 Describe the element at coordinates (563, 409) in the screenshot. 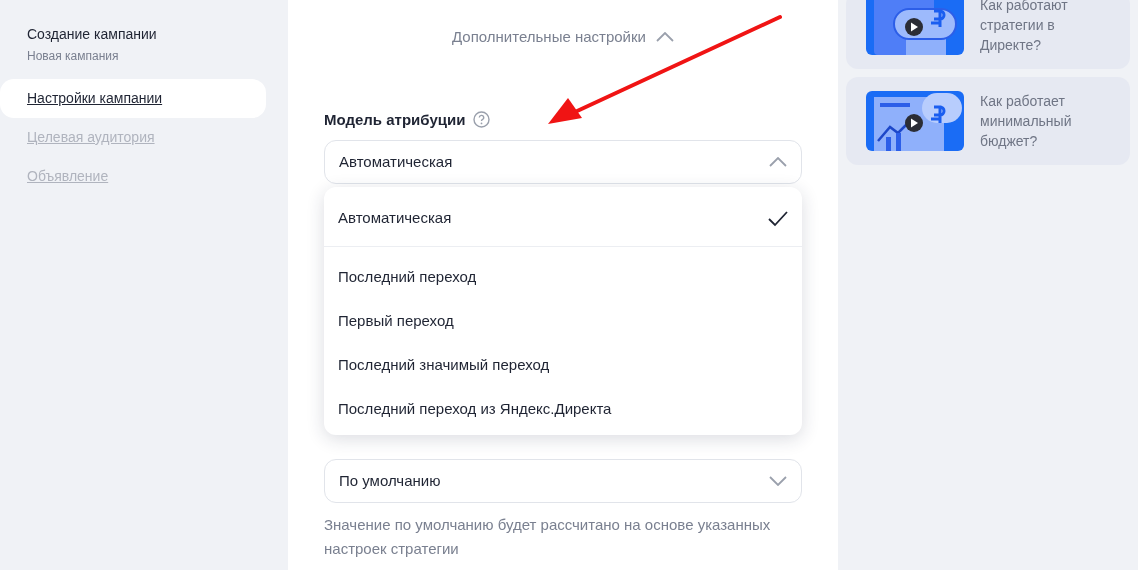

I see `dropdown-option: Последний переход из Яндекс.Директа` at that location.